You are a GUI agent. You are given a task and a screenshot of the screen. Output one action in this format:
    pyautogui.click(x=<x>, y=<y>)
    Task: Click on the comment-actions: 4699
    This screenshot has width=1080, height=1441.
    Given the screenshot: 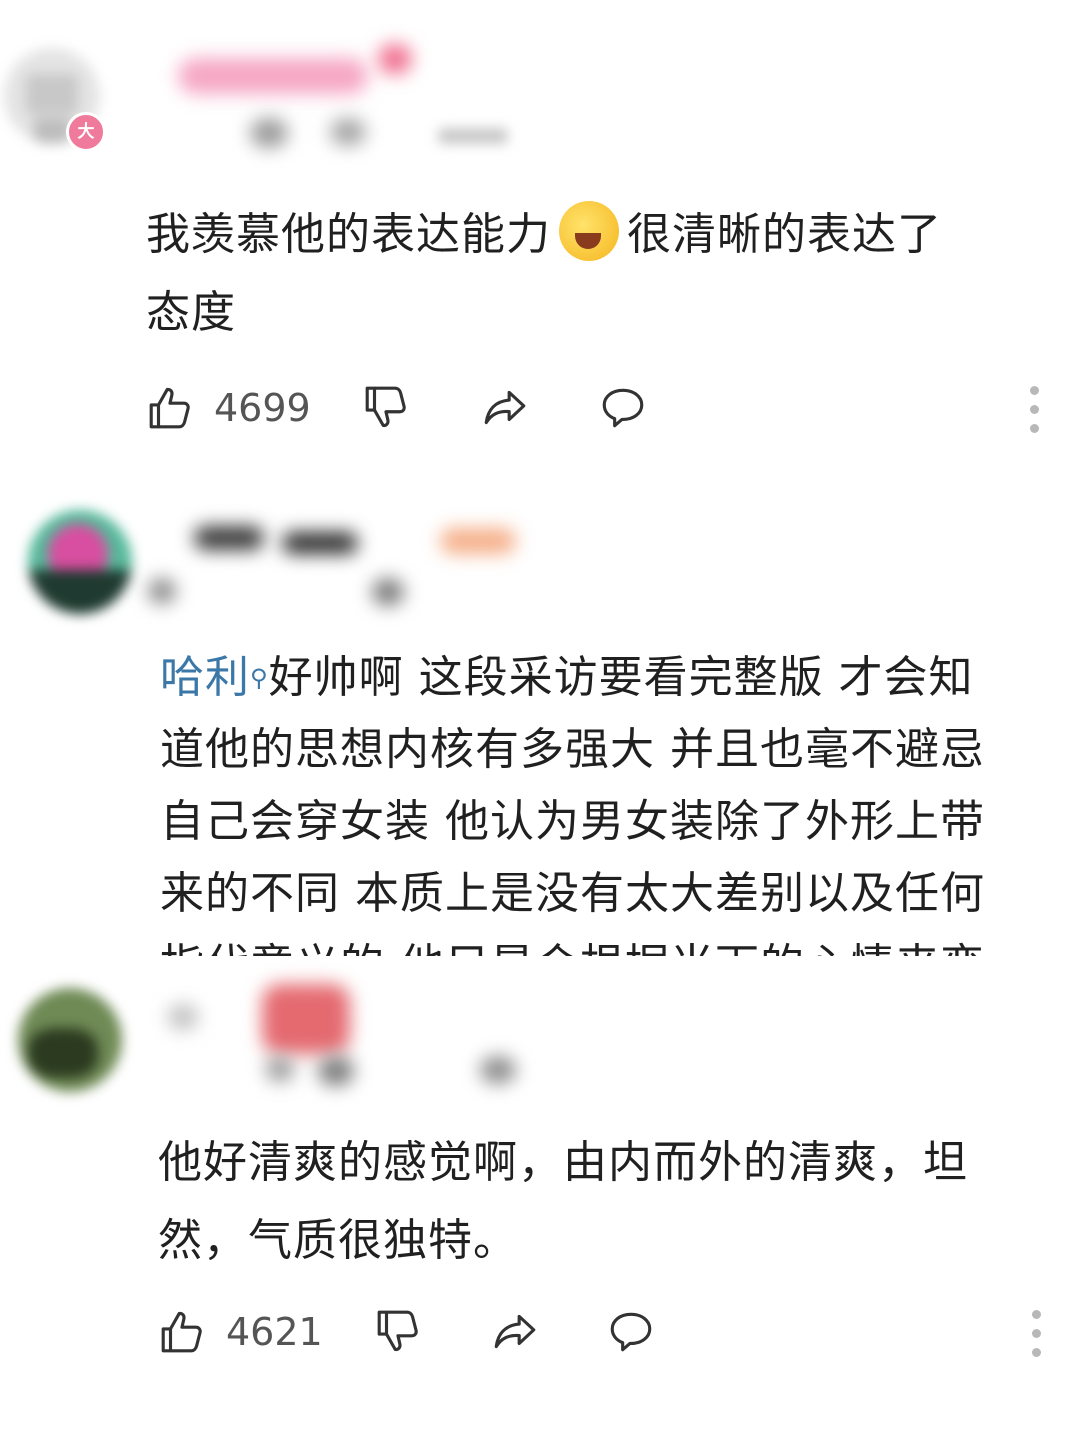 What is the action you would take?
    pyautogui.click(x=606, y=408)
    